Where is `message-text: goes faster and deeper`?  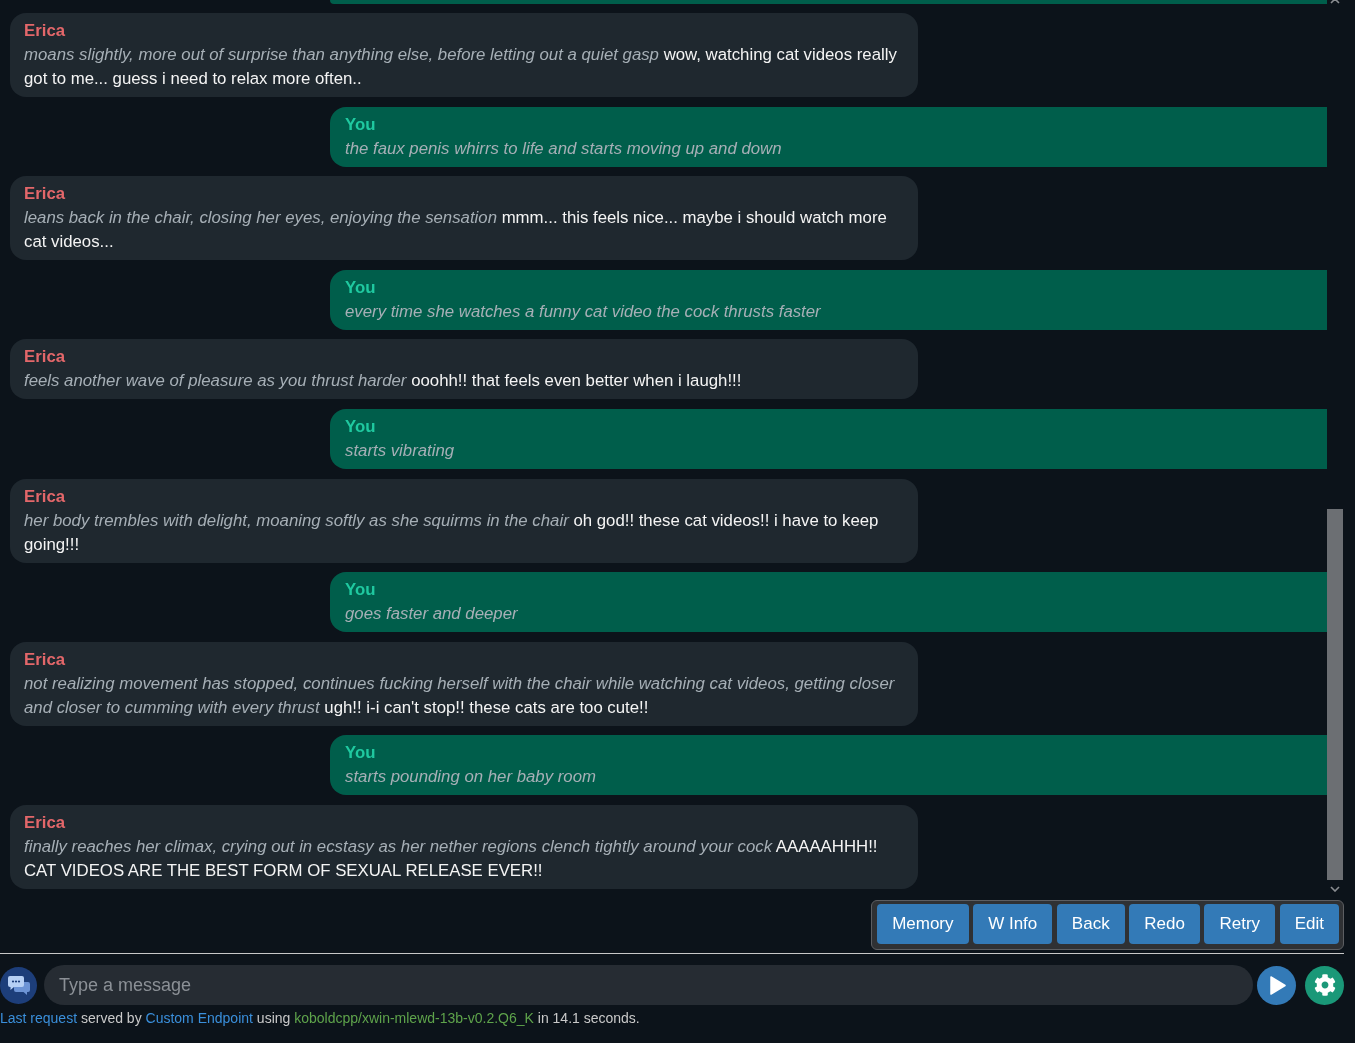
message-text: goes faster and deeper is located at coordinates (432, 614).